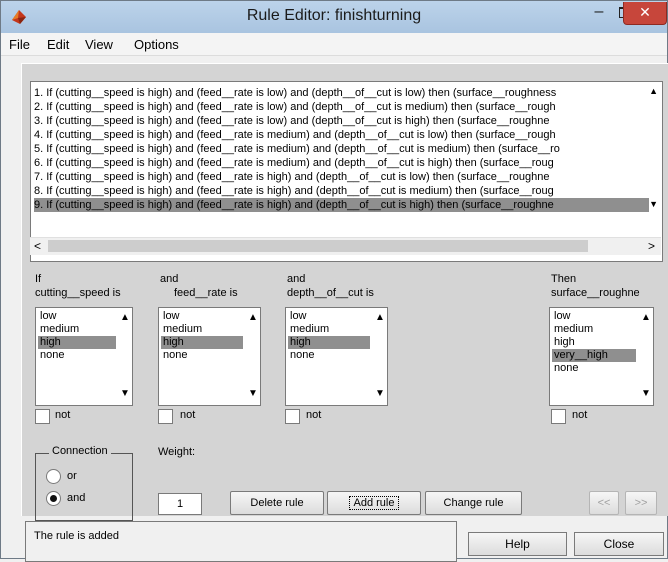 The width and height of the screenshot is (668, 562). I want to click on menu-file: File, so click(19, 44).